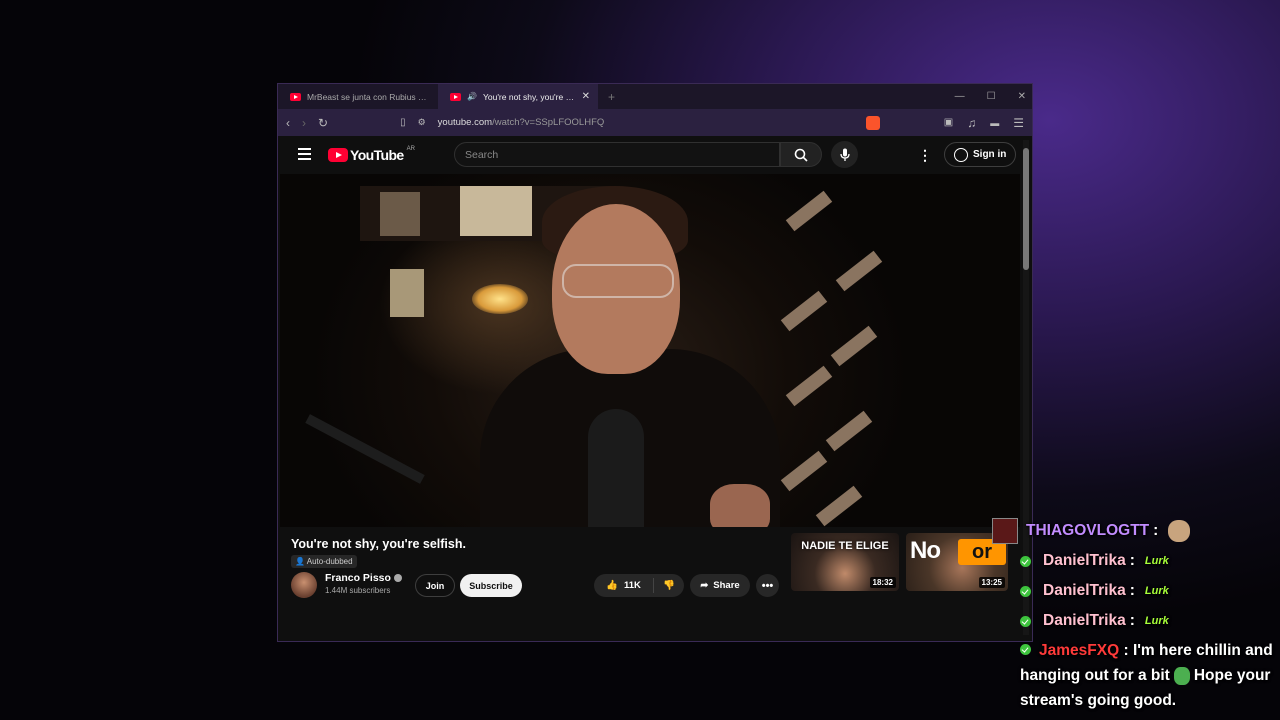 This screenshot has height=720, width=1280. I want to click on video-duration: 13:25, so click(991, 582).